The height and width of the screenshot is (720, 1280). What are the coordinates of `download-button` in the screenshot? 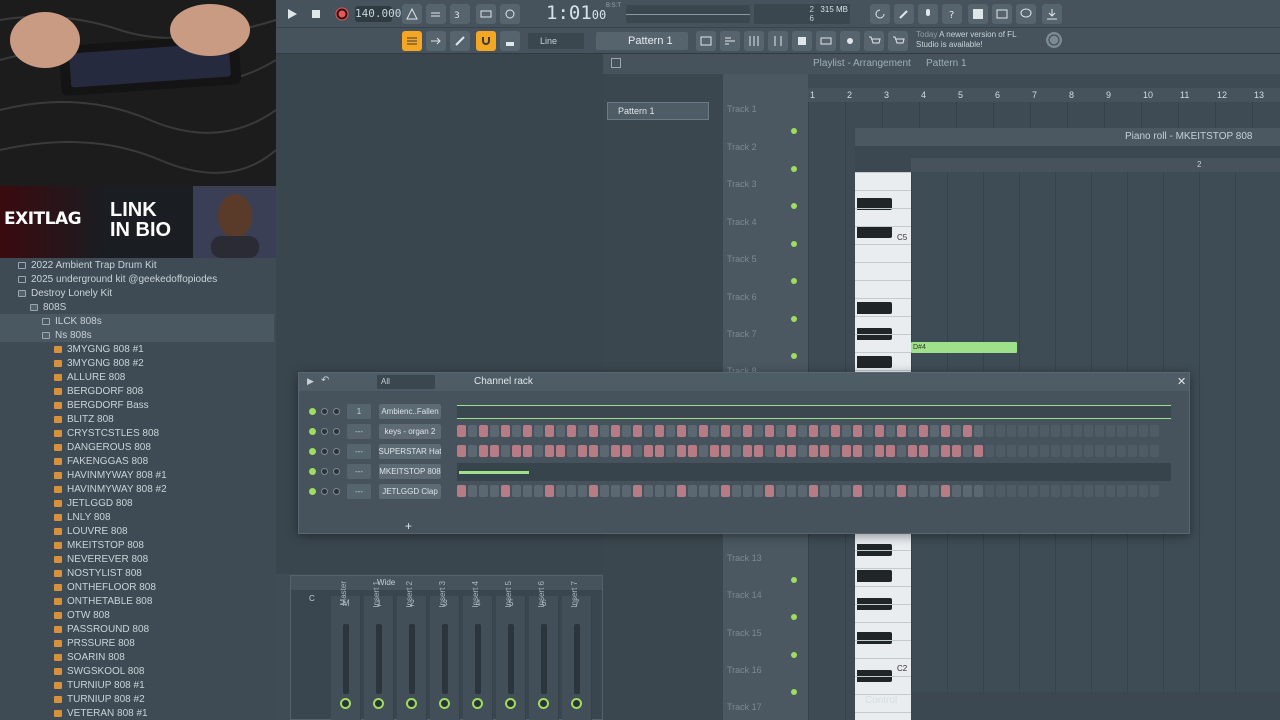 It's located at (1052, 14).